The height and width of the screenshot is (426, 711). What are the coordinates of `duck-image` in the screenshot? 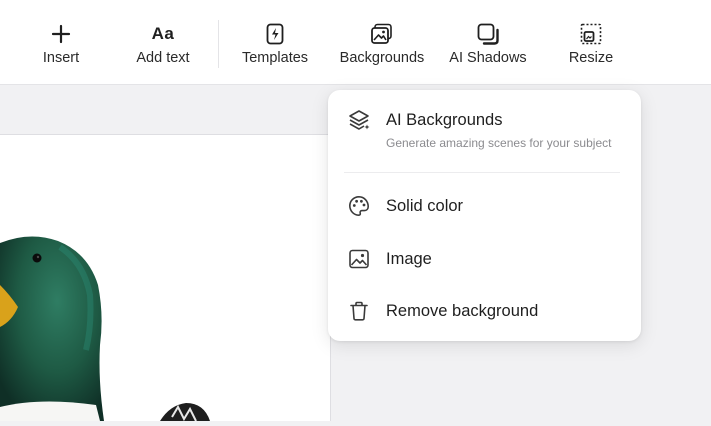 It's located at (105, 329).